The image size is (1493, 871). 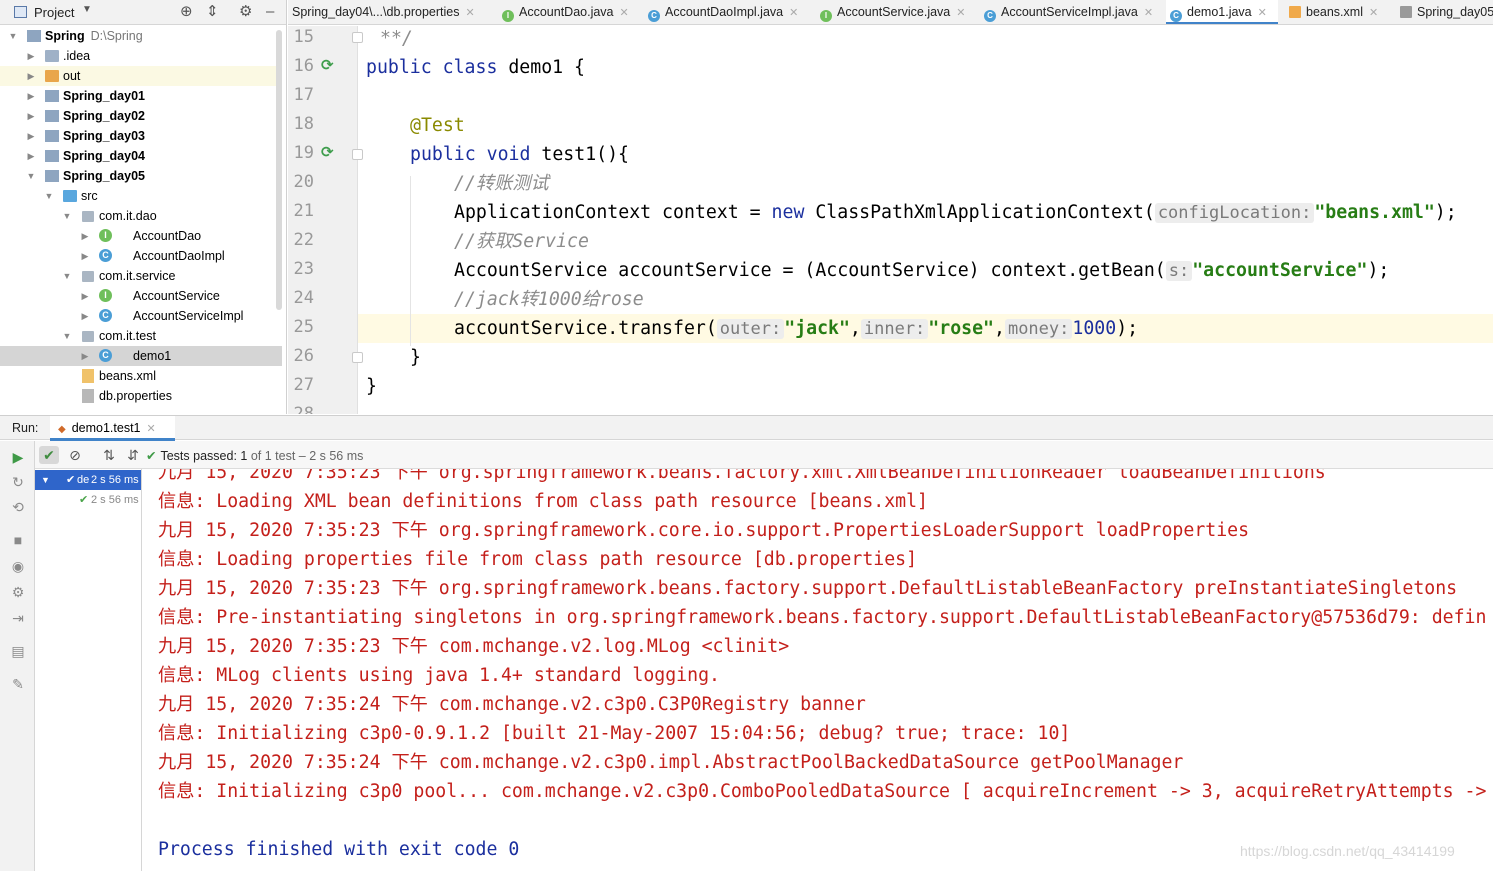 What do you see at coordinates (141, 116) in the screenshot?
I see `tree-item-spring-day02: ▶ Spring_day02` at bounding box center [141, 116].